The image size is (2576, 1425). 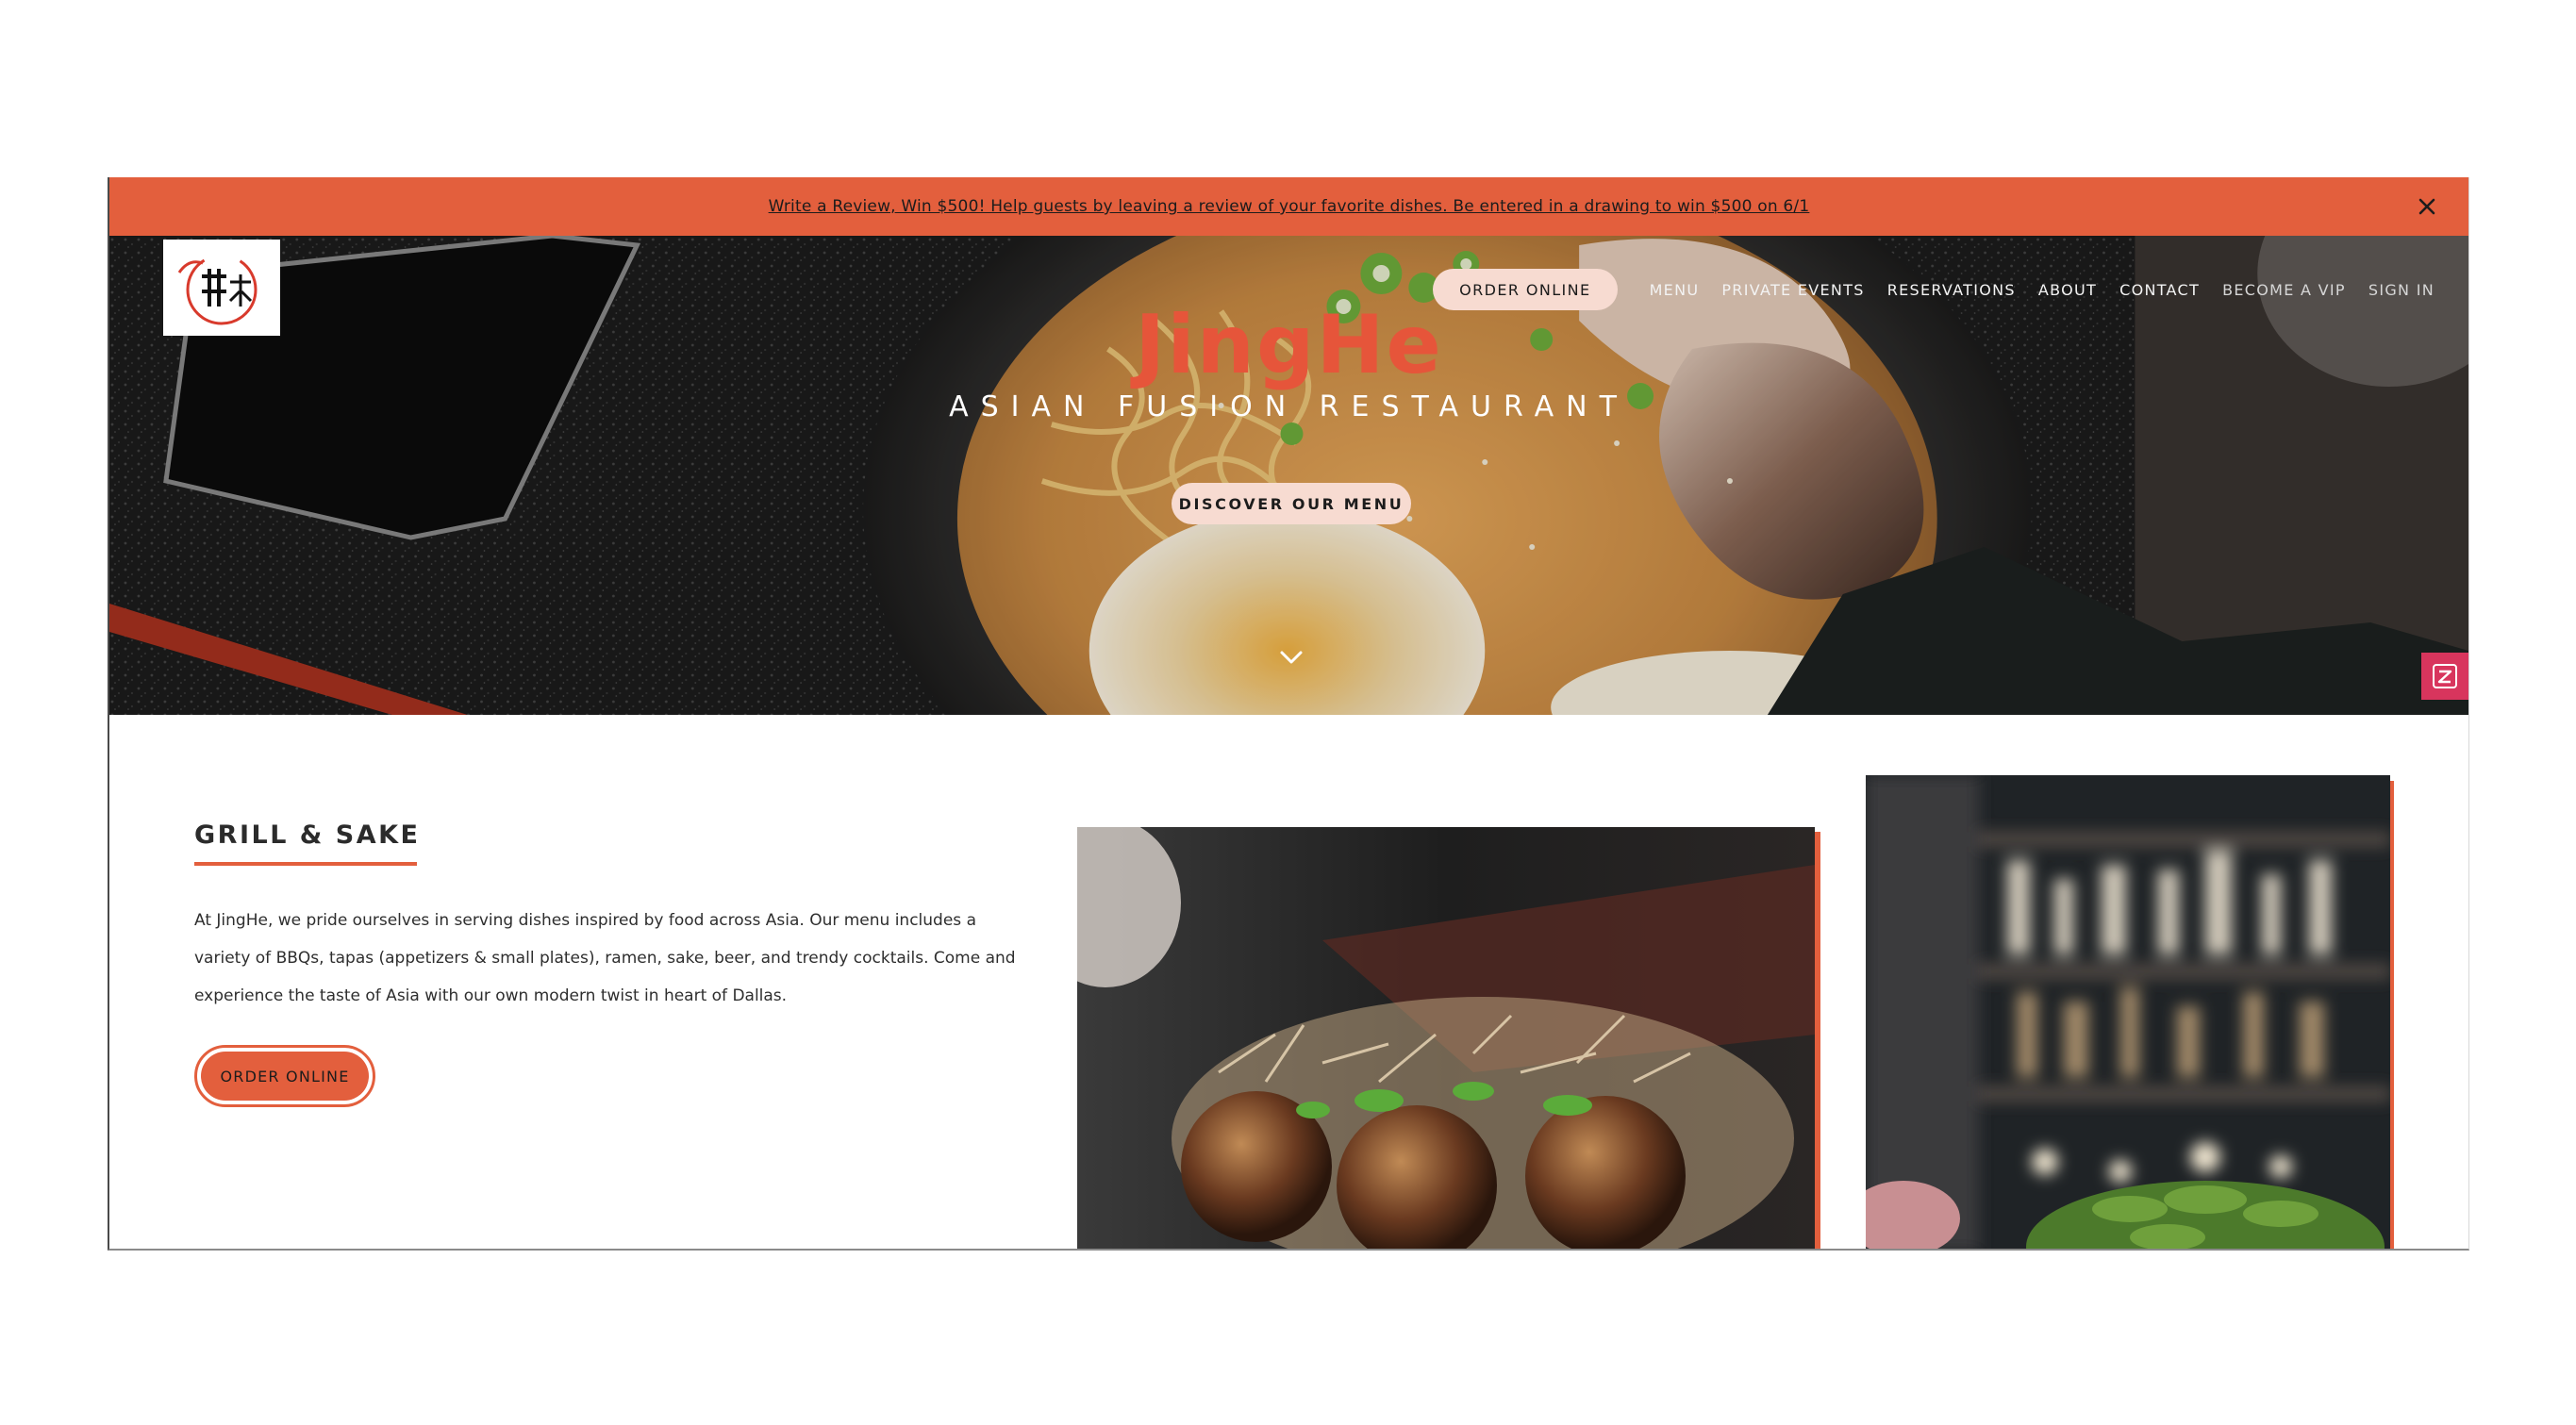 What do you see at coordinates (1818, 1040) in the screenshot?
I see `photo-accent-bar` at bounding box center [1818, 1040].